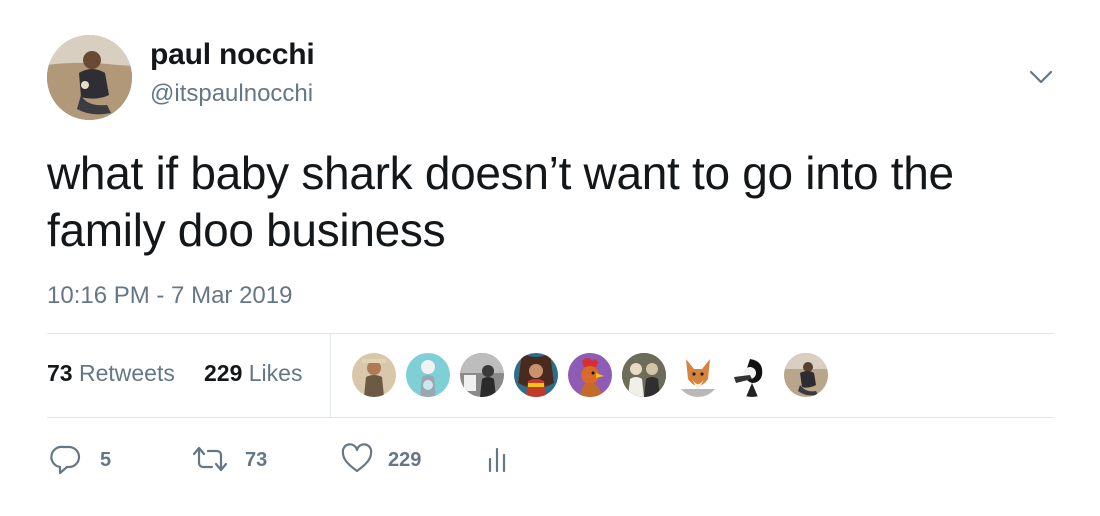 The image size is (1100, 516). What do you see at coordinates (223, 373) in the screenshot?
I see `likes-count: 229` at bounding box center [223, 373].